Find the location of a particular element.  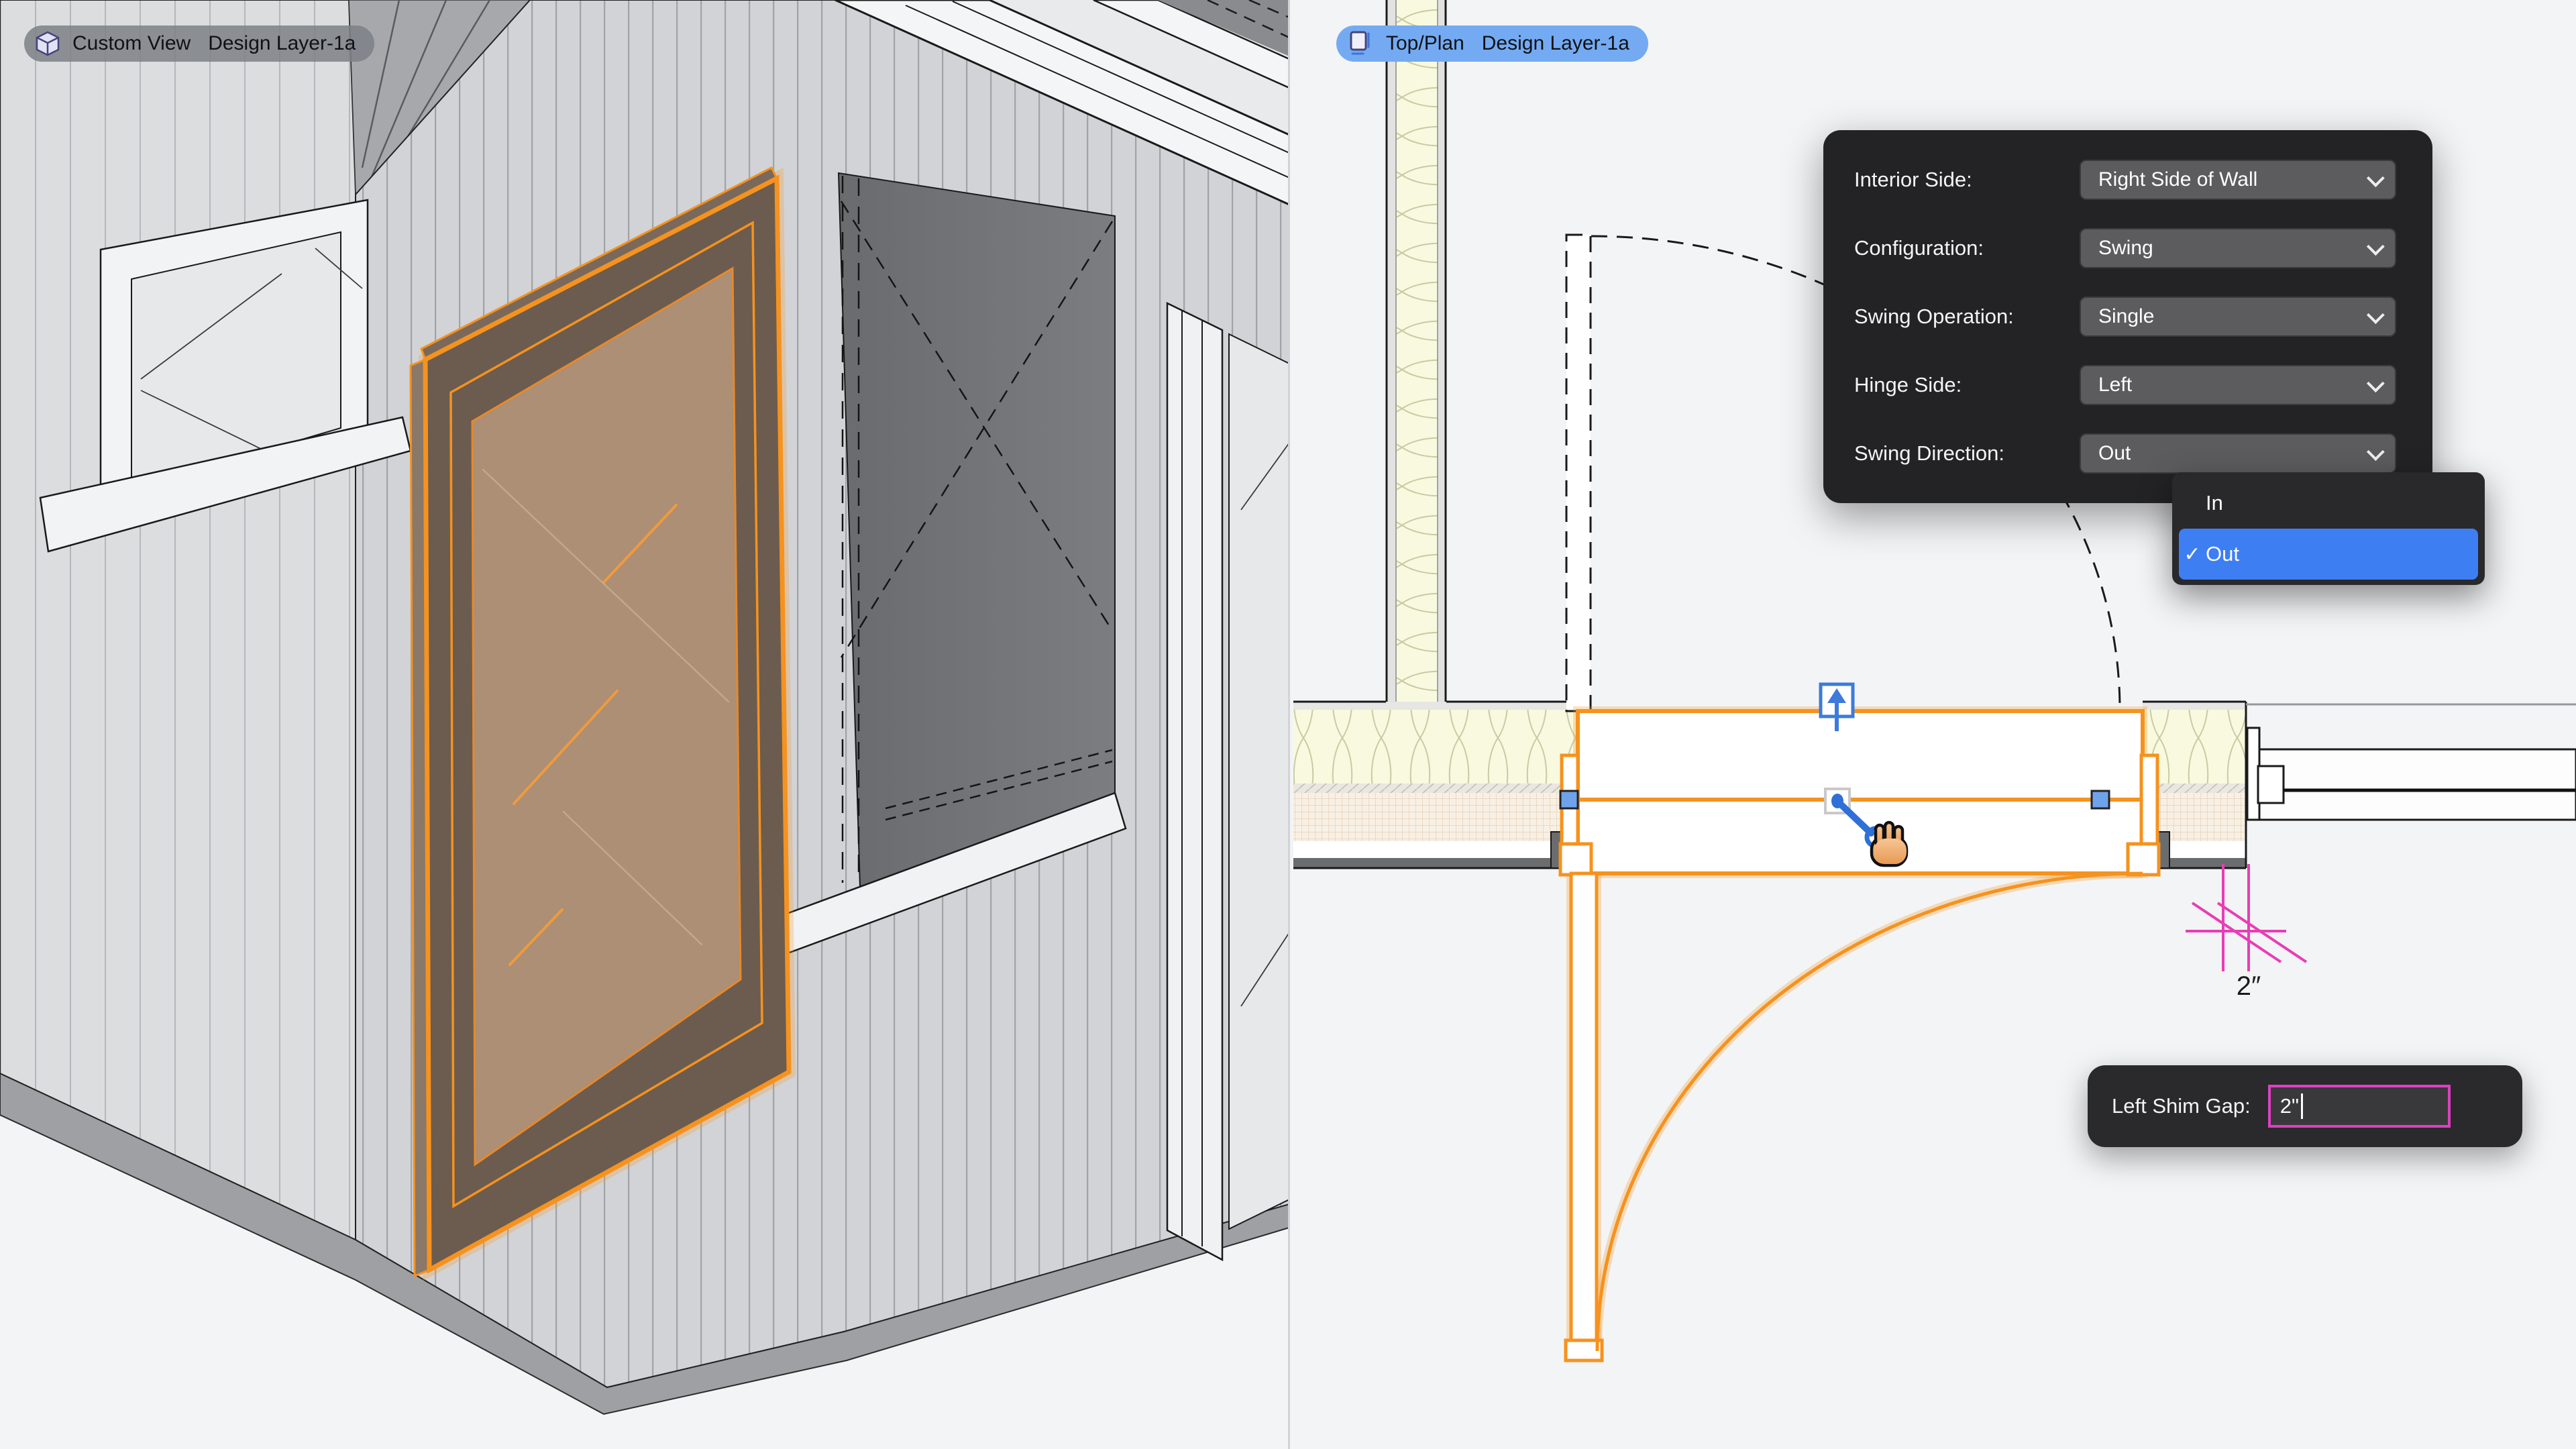

menu-item-in: In is located at coordinates (2328, 503).